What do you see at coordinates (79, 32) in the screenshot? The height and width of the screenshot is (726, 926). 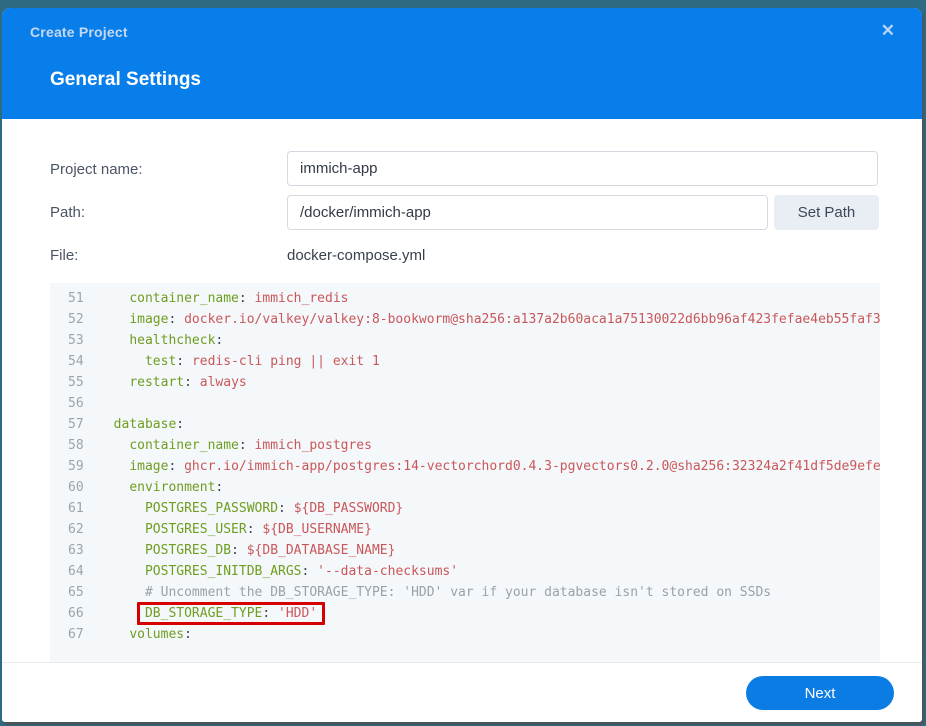 I see `window-title: Create Project` at bounding box center [79, 32].